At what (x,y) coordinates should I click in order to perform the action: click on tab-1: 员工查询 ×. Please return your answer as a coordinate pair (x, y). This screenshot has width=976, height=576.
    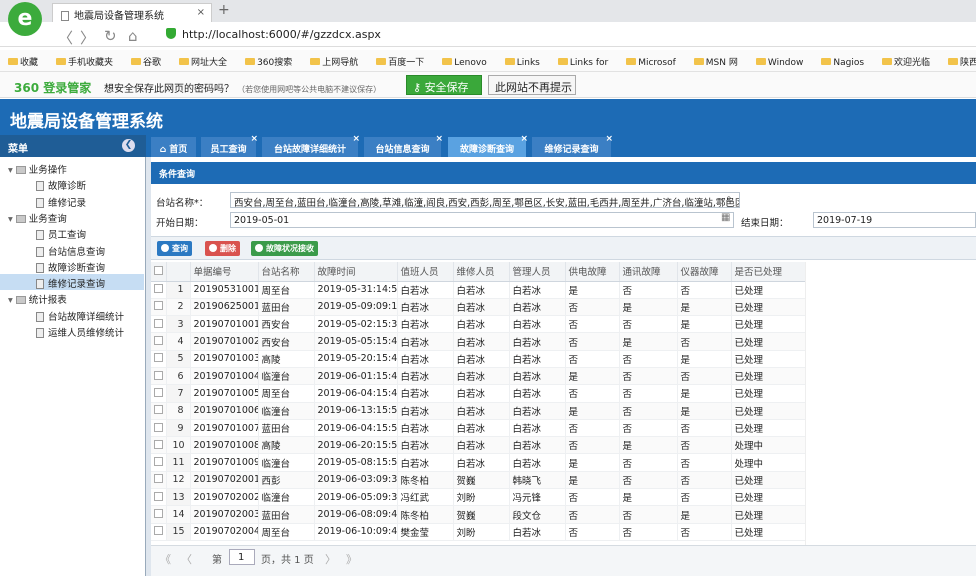
    Looking at the image, I should click on (229, 145).